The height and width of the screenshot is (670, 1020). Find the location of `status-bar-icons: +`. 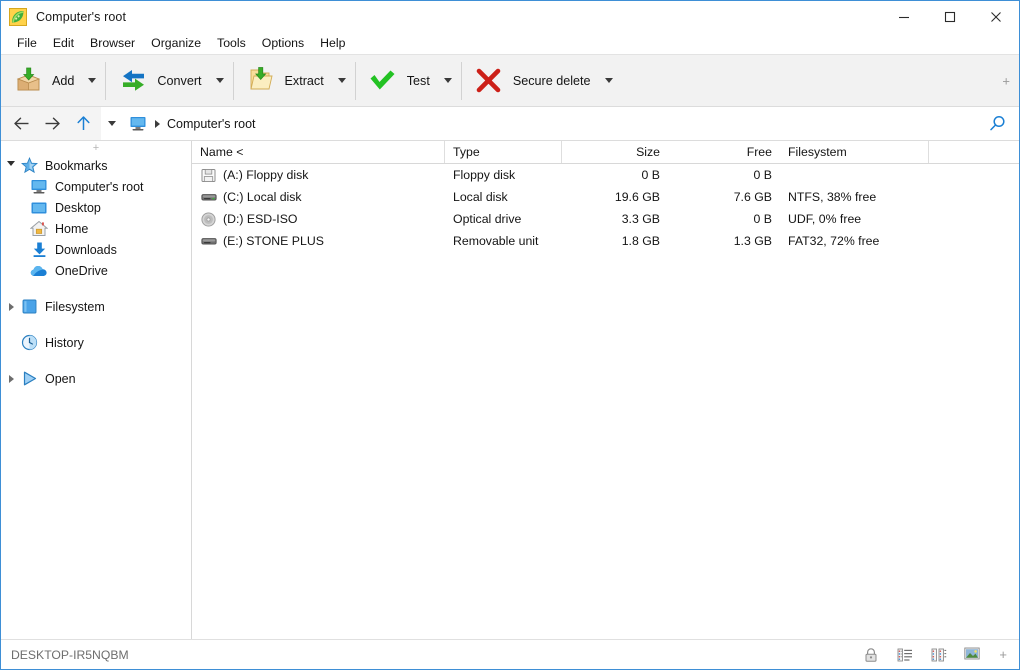

status-bar-icons: + is located at coordinates (937, 655).